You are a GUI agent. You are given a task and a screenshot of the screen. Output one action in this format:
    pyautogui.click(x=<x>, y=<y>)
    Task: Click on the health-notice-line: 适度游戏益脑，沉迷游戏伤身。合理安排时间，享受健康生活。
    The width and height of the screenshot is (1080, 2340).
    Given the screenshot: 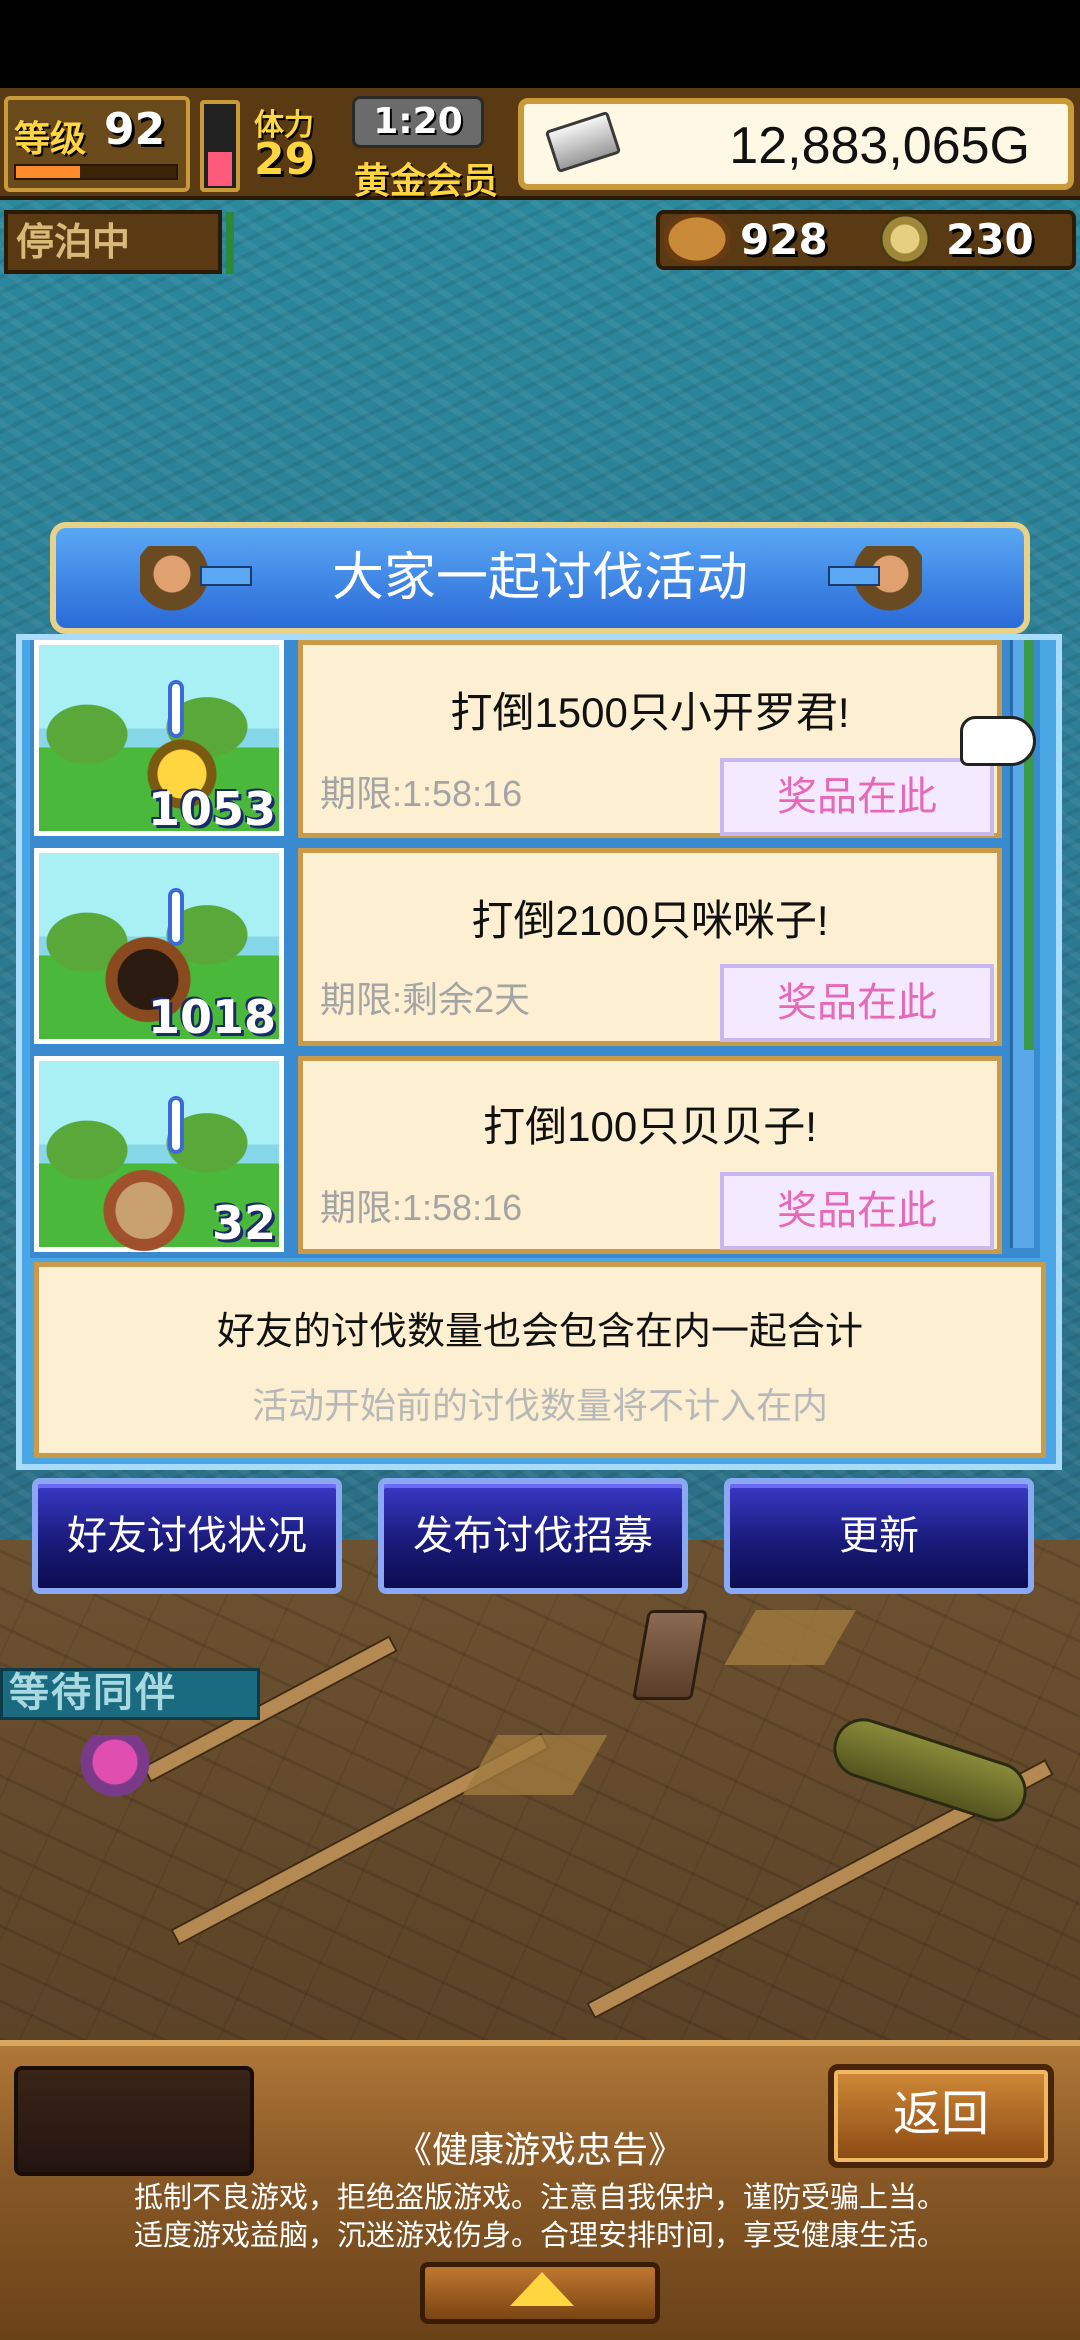 What is the action you would take?
    pyautogui.click(x=539, y=2236)
    